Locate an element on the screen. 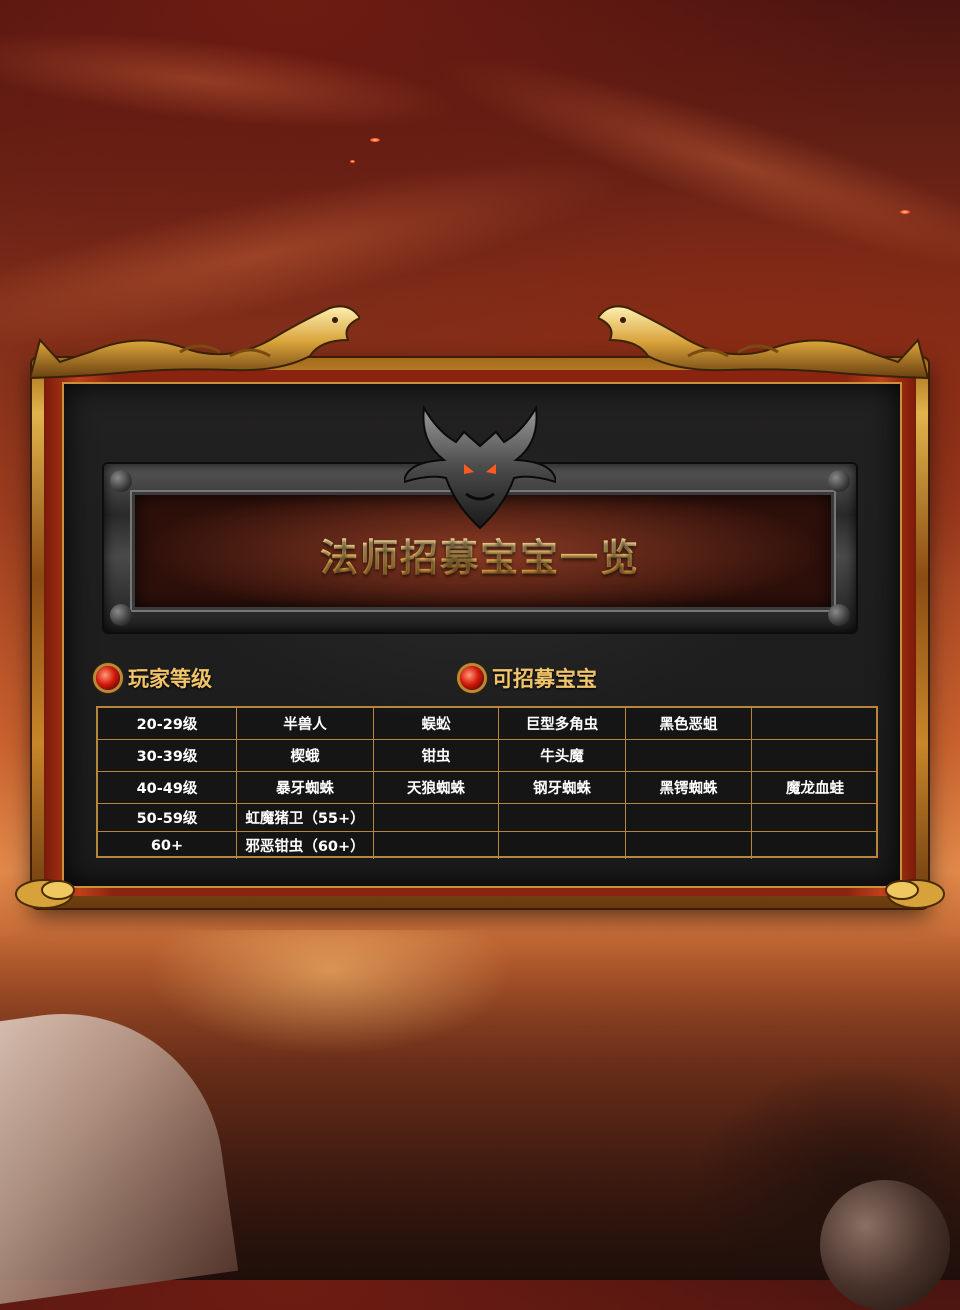 Image resolution: width=960 pixels, height=1310 pixels. level-cell: 20-29级 is located at coordinates (167, 724).